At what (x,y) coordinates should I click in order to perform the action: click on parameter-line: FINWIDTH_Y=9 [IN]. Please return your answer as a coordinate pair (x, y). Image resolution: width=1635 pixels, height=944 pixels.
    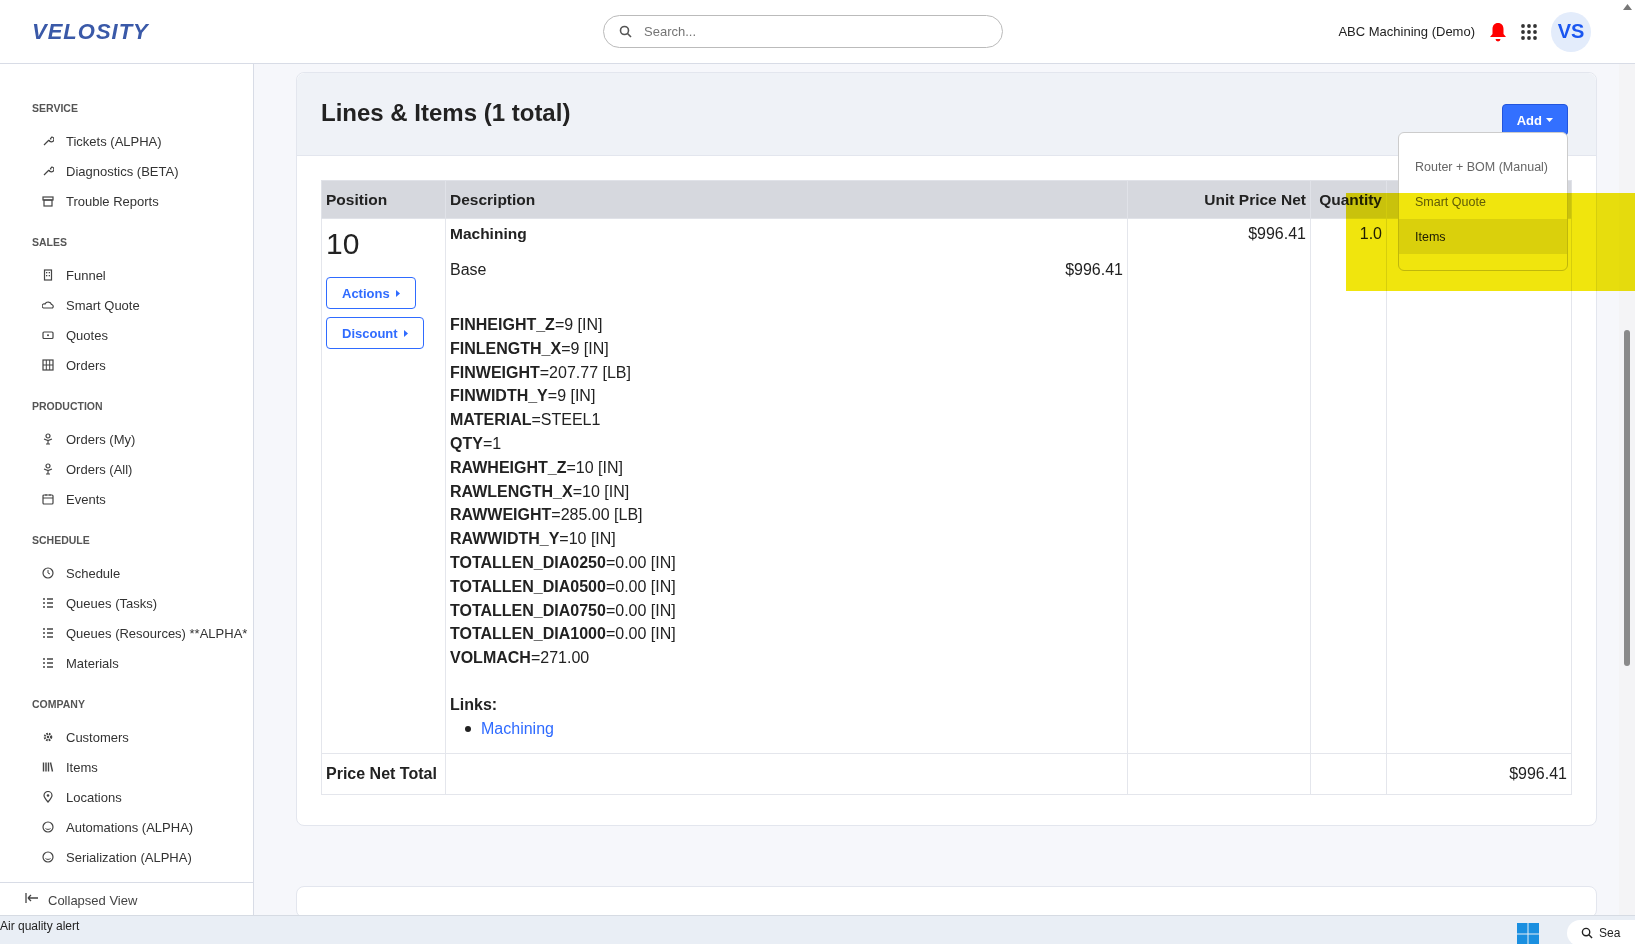
    Looking at the image, I should click on (523, 396).